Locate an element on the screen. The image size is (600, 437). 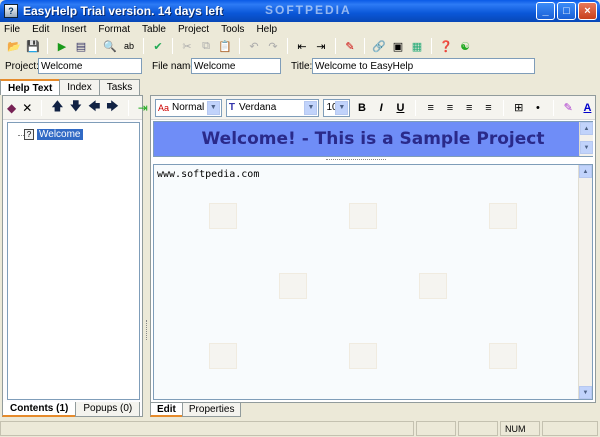
spellcheck-icon: ✔ is located at coordinates (158, 46).